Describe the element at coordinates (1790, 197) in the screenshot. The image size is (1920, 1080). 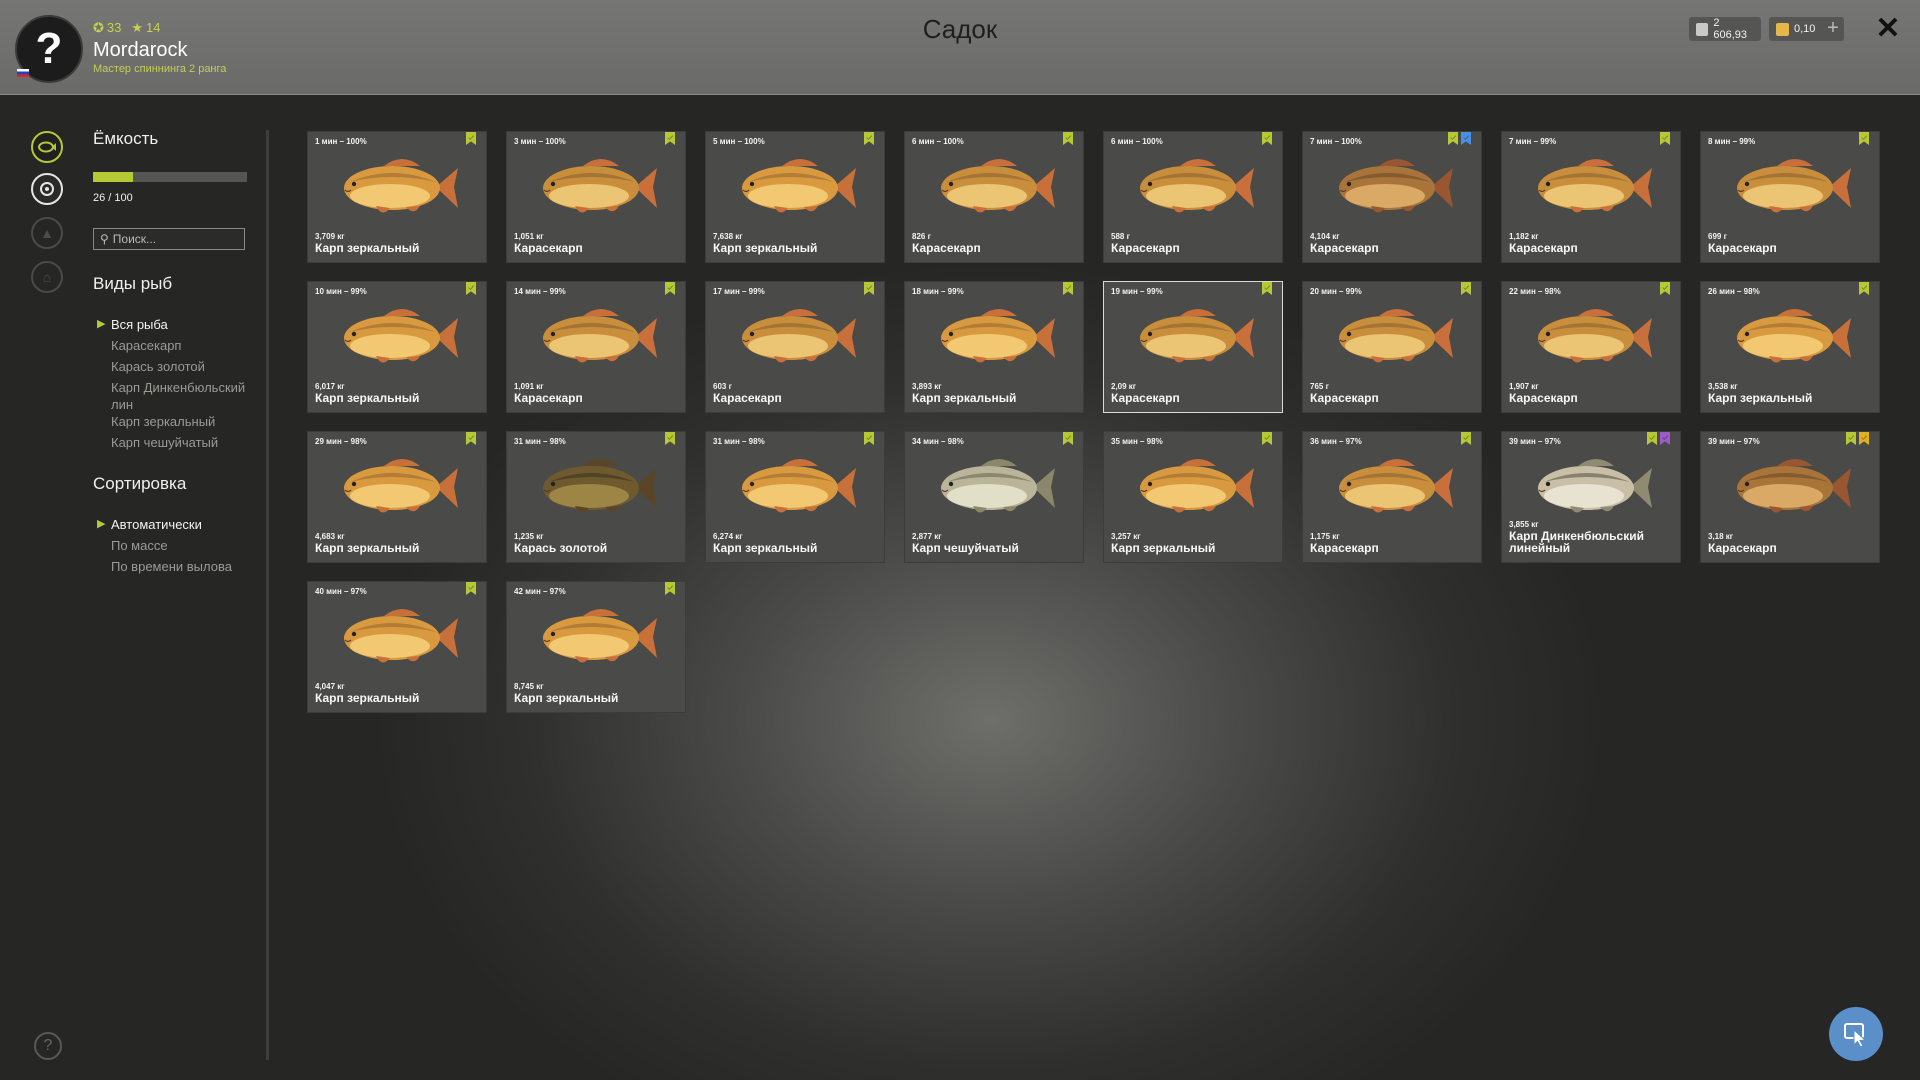
I see `fish-card: 8 мин – 99% 699 г Карасекарп` at that location.